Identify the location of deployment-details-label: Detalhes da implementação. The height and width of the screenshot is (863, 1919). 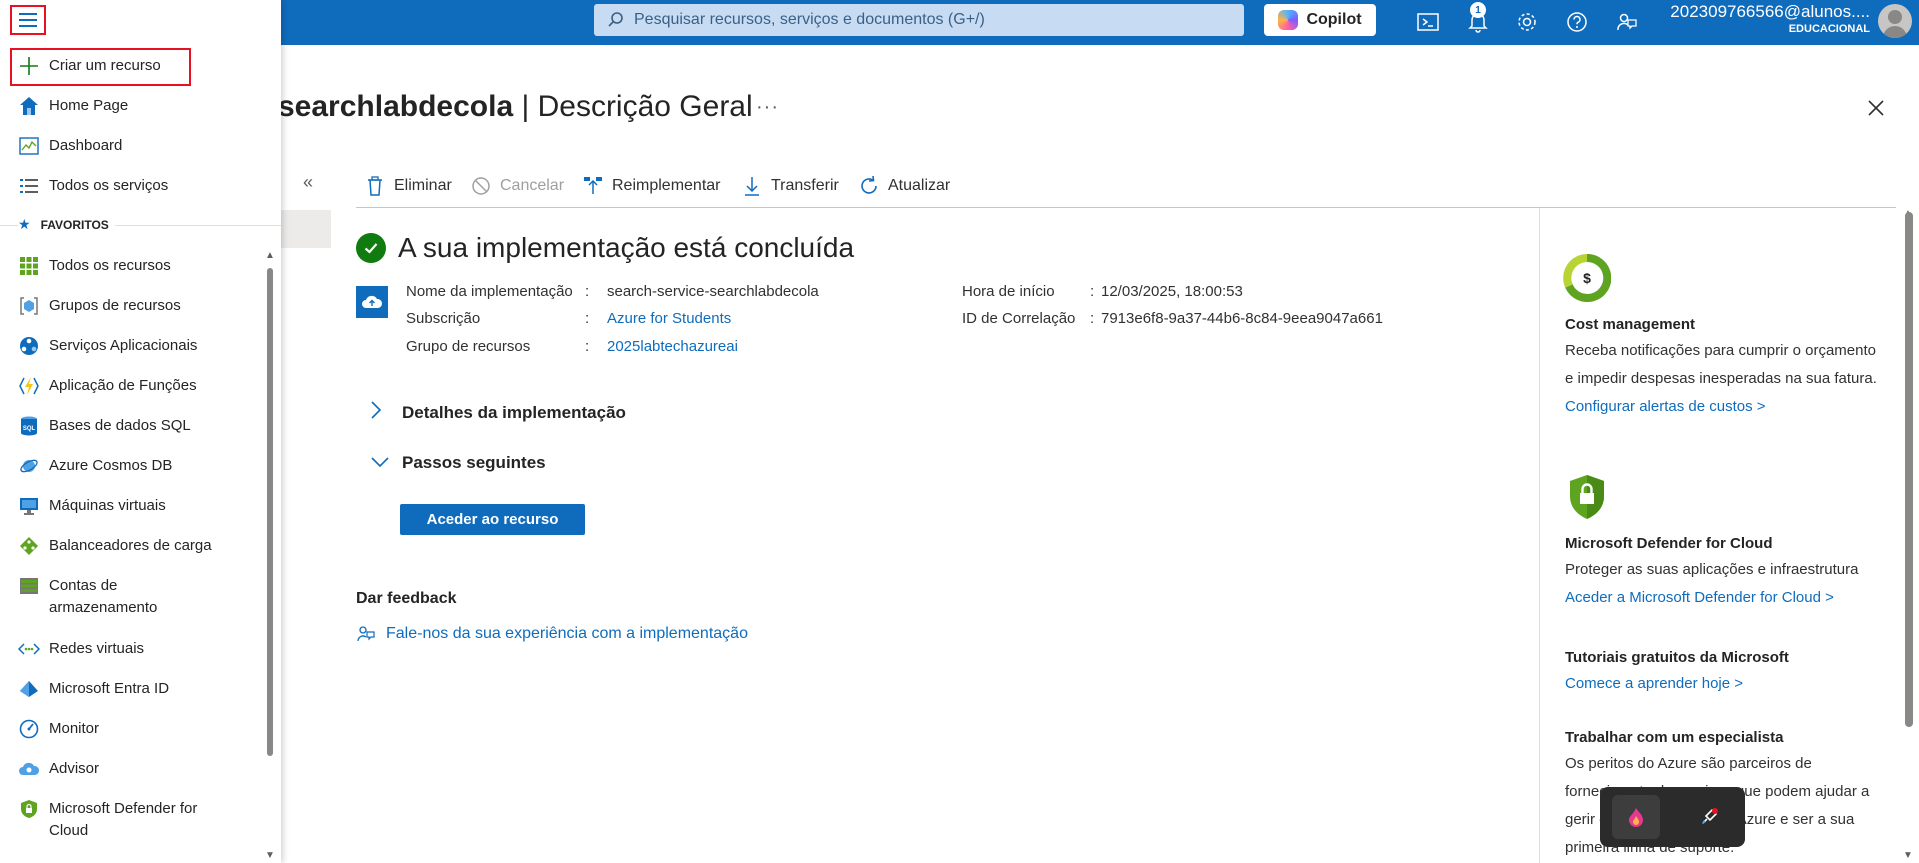
(514, 412).